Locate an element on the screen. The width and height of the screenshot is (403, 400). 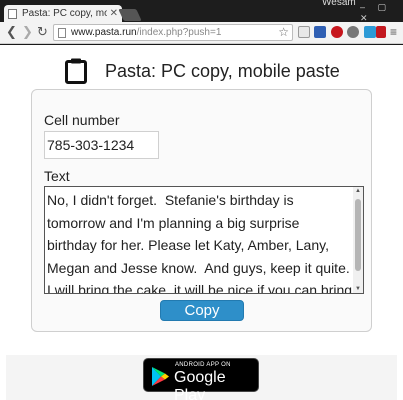
bookmark-star-icon: ☆ is located at coordinates (283, 32).